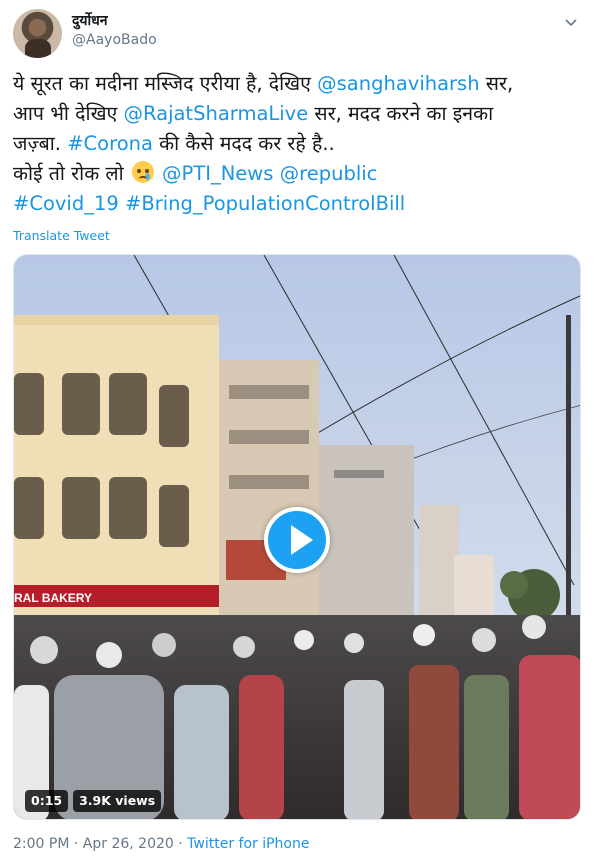 The image size is (594, 863). Describe the element at coordinates (110, 143) in the screenshot. I see `hashtag-link: #Corona` at that location.